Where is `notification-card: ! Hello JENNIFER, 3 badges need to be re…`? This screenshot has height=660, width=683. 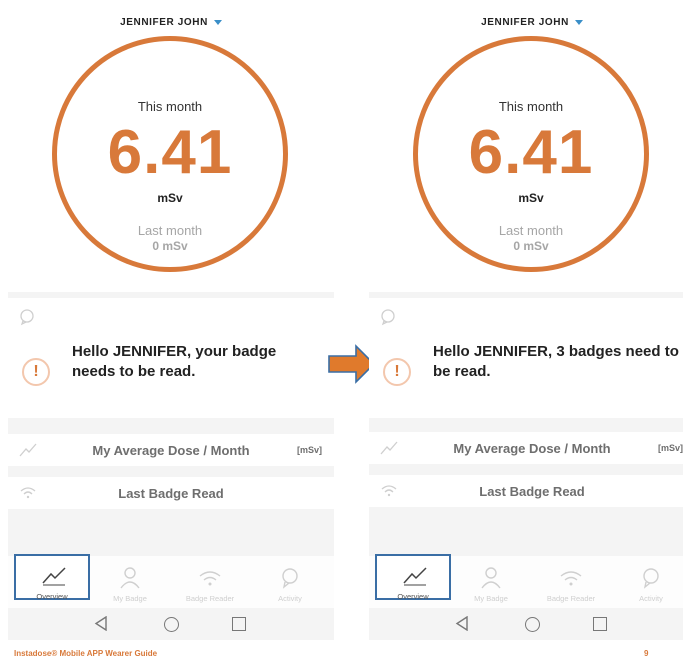 notification-card: ! Hello JENNIFER, 3 badges need to be re… is located at coordinates (526, 358).